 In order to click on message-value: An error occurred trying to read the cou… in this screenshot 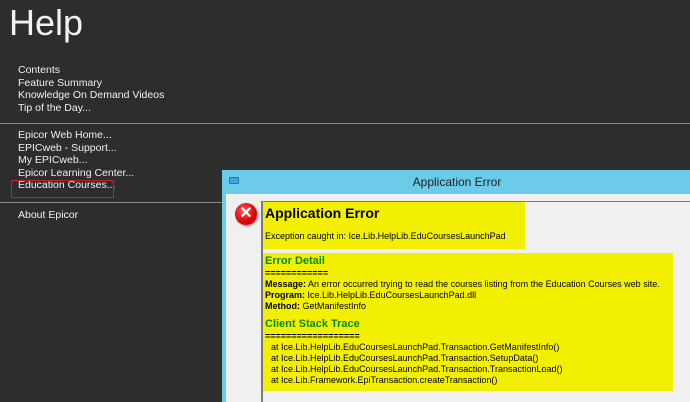, I will do `click(483, 284)`.